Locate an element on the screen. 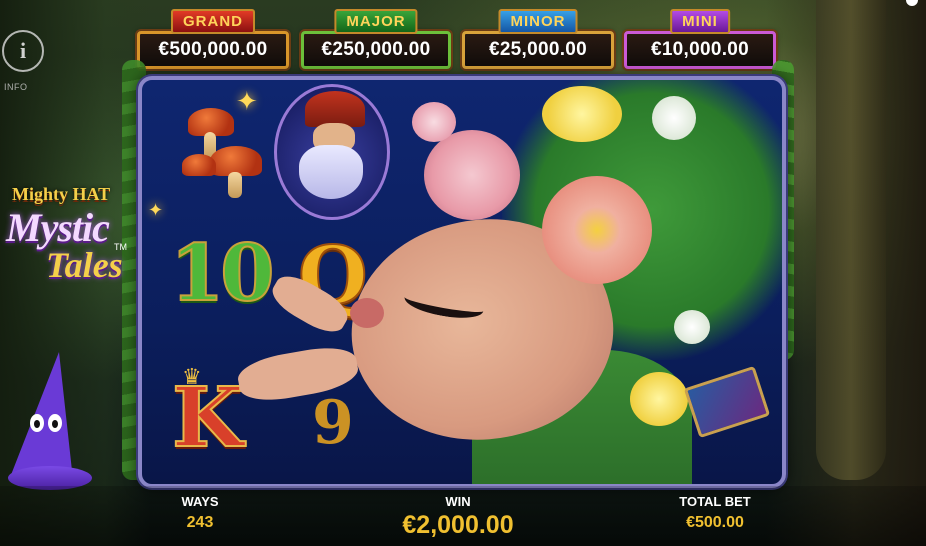 The height and width of the screenshot is (546, 926). jackpot-grand-label: GRAND is located at coordinates (213, 21).